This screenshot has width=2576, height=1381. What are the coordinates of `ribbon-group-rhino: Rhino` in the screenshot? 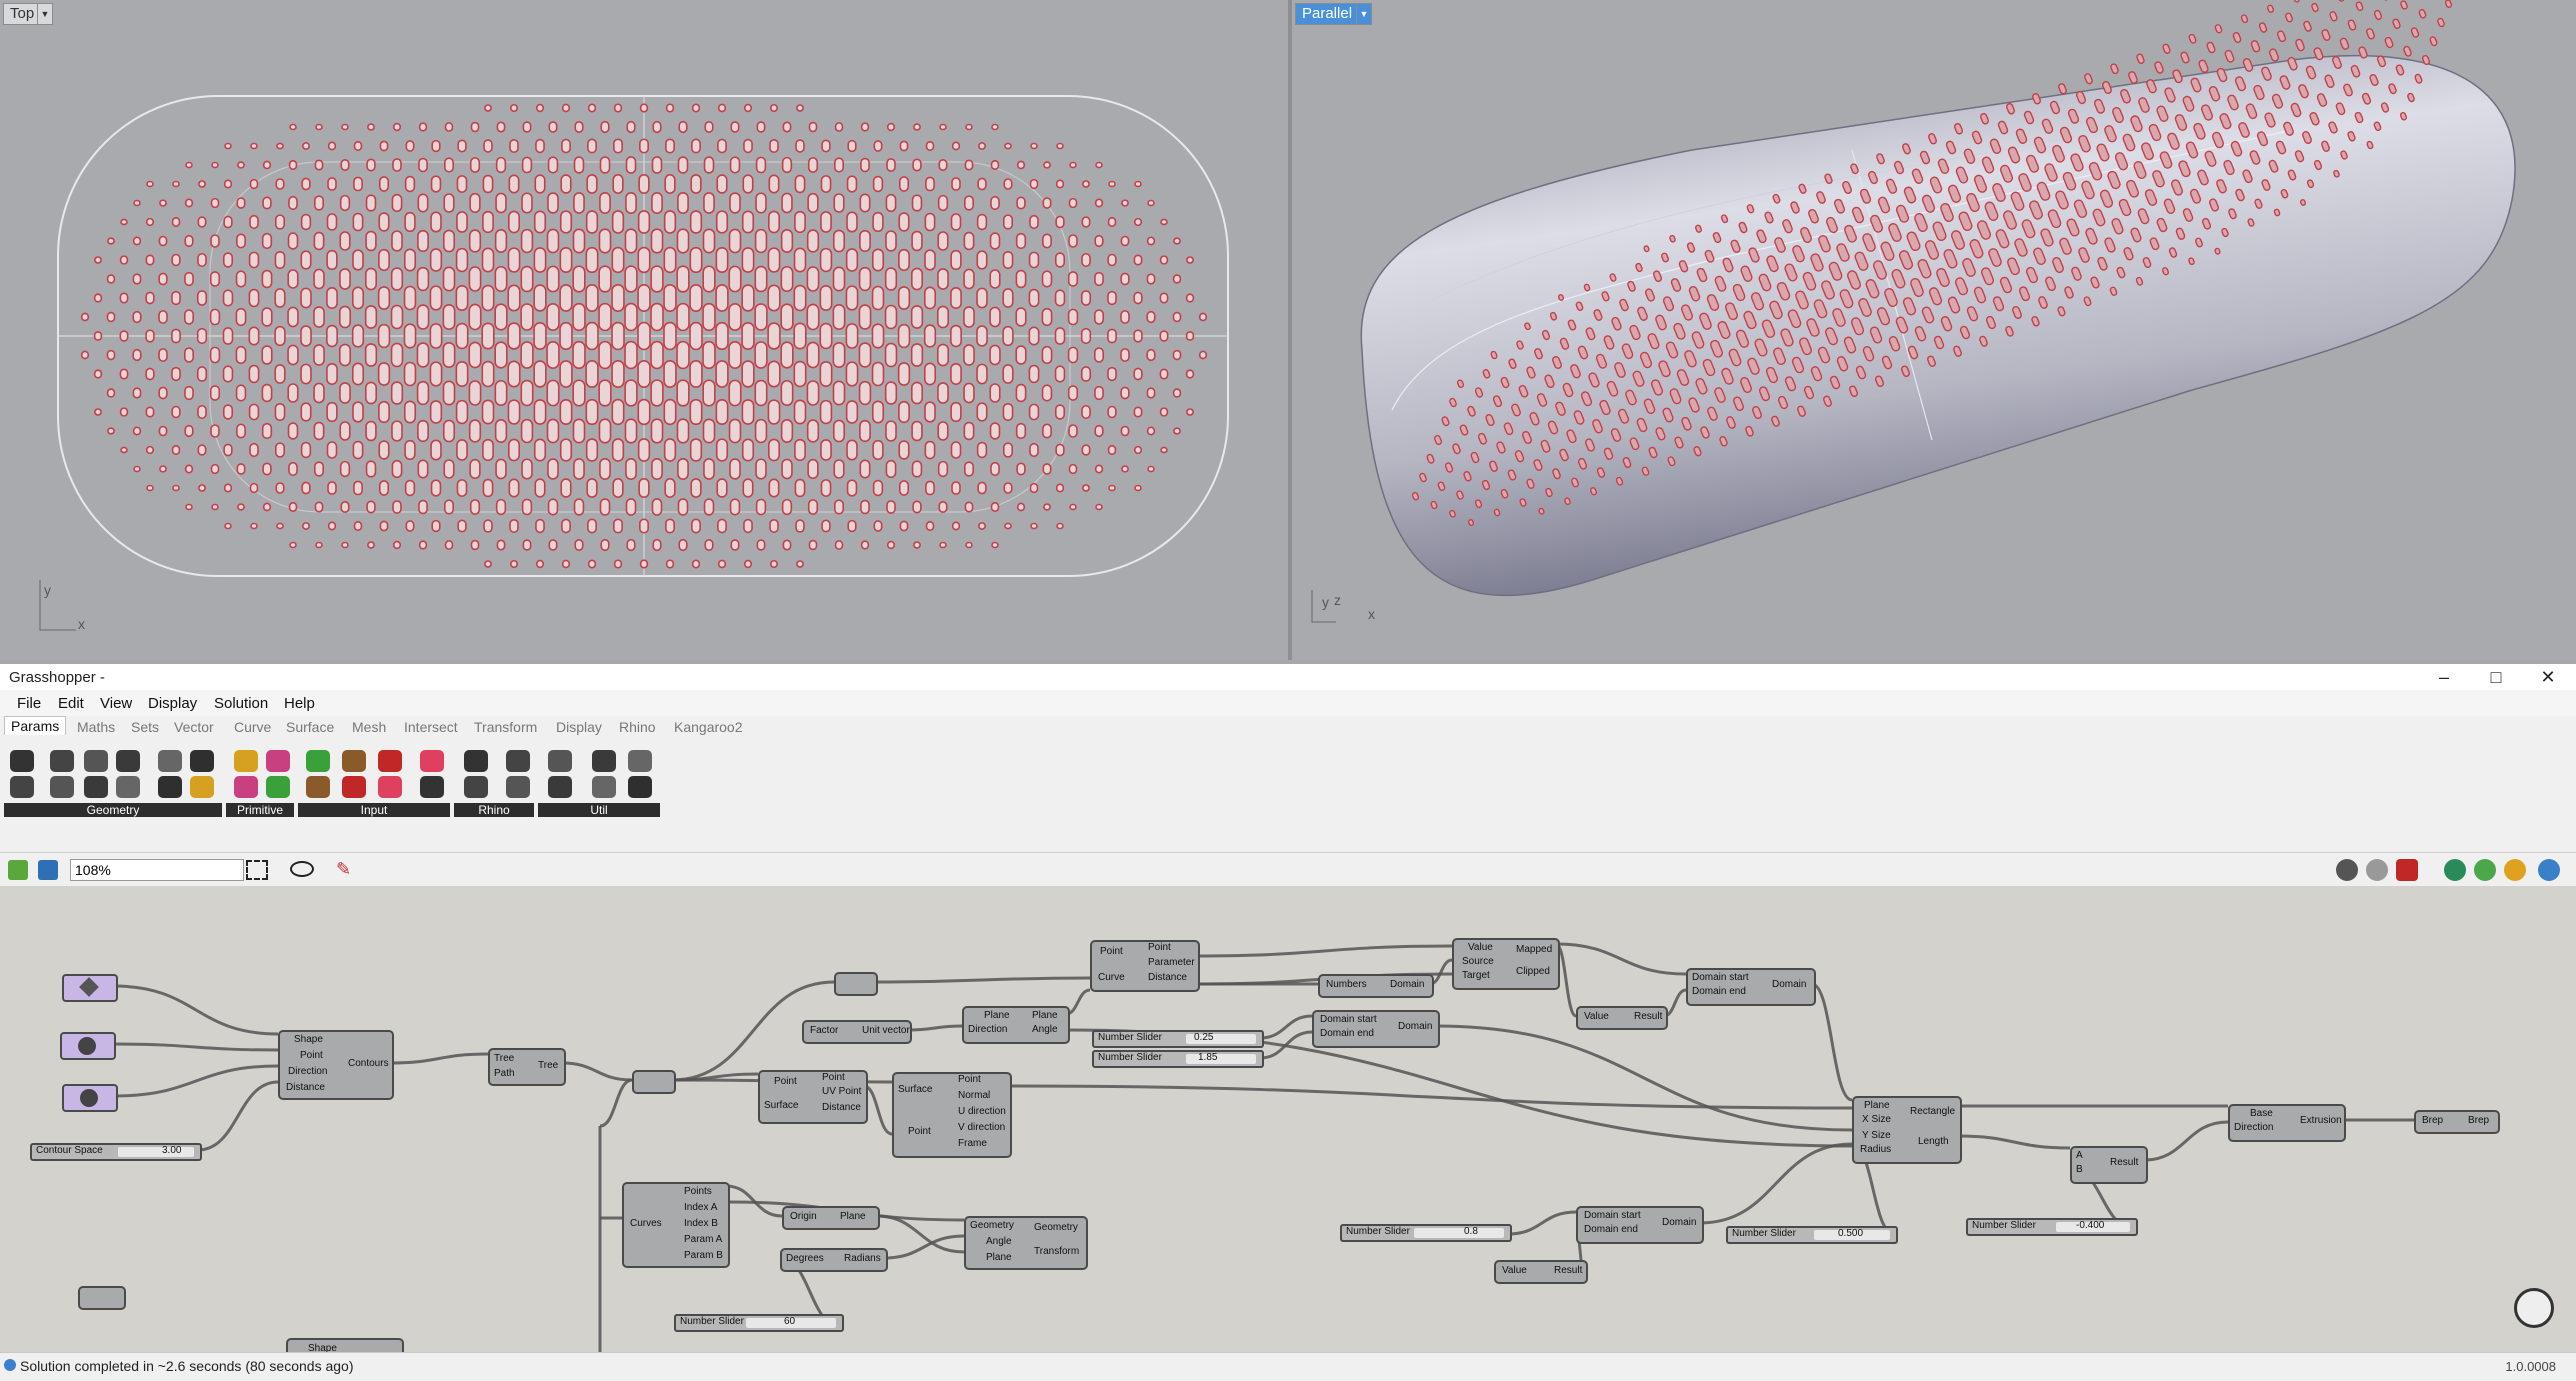 It's located at (494, 810).